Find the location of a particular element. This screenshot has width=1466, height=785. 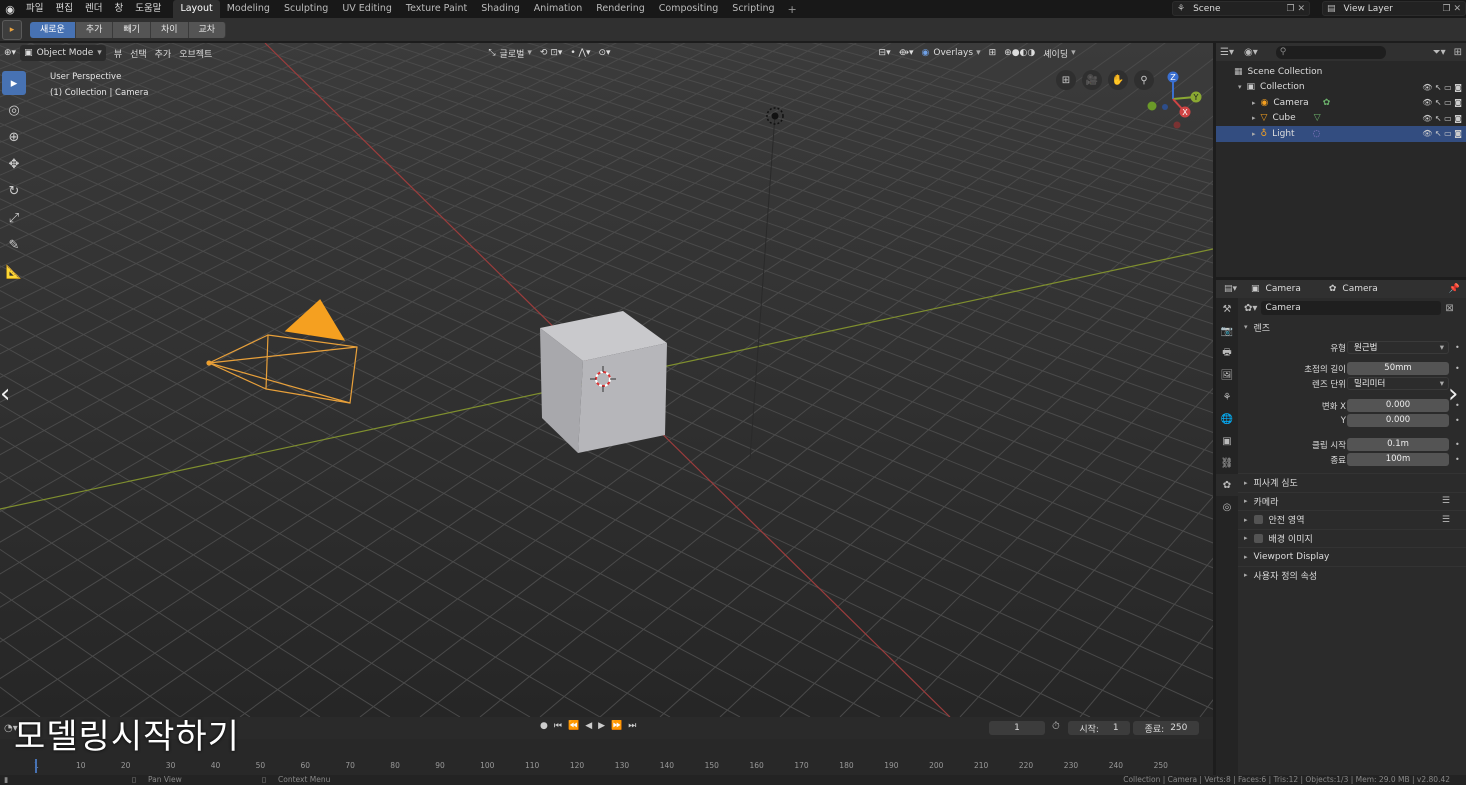

scene-selector: ⚘ Scene ❐ ✕ is located at coordinates (1241, 8).